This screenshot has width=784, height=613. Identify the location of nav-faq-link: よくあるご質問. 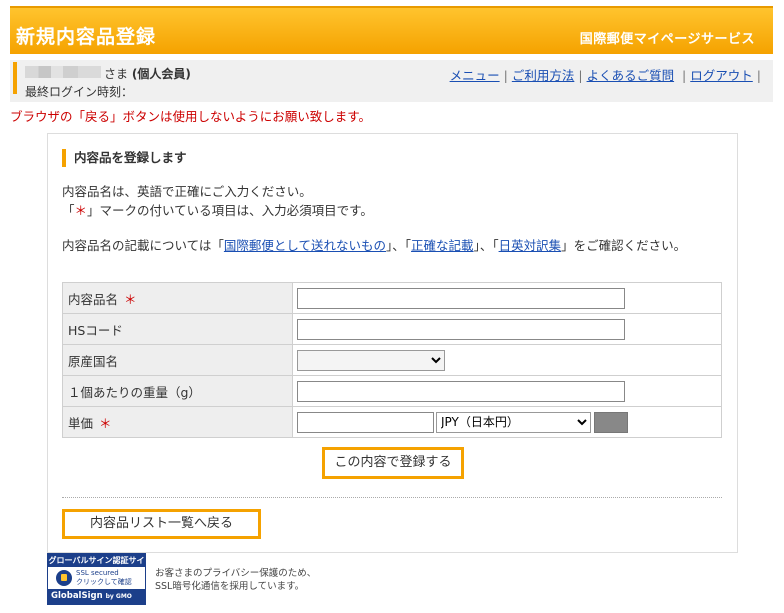
(631, 75).